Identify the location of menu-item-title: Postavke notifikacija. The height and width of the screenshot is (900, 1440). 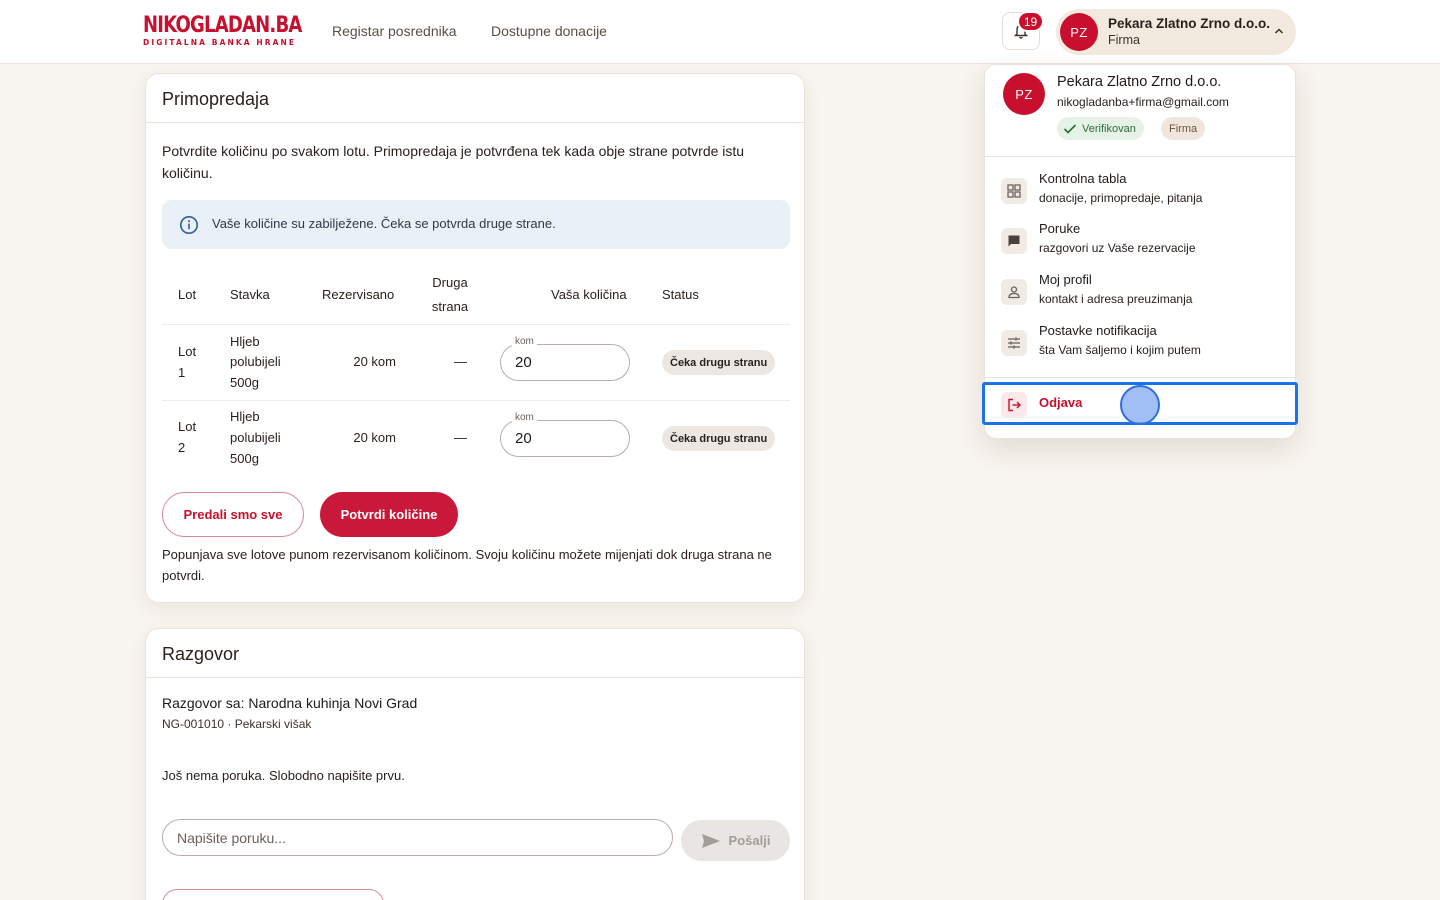
(1098, 330).